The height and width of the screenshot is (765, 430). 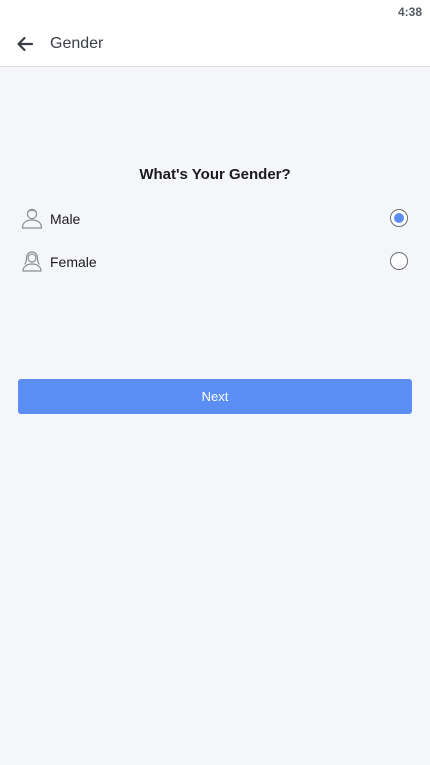 What do you see at coordinates (215, 44) in the screenshot?
I see `app-bar: Gender` at bounding box center [215, 44].